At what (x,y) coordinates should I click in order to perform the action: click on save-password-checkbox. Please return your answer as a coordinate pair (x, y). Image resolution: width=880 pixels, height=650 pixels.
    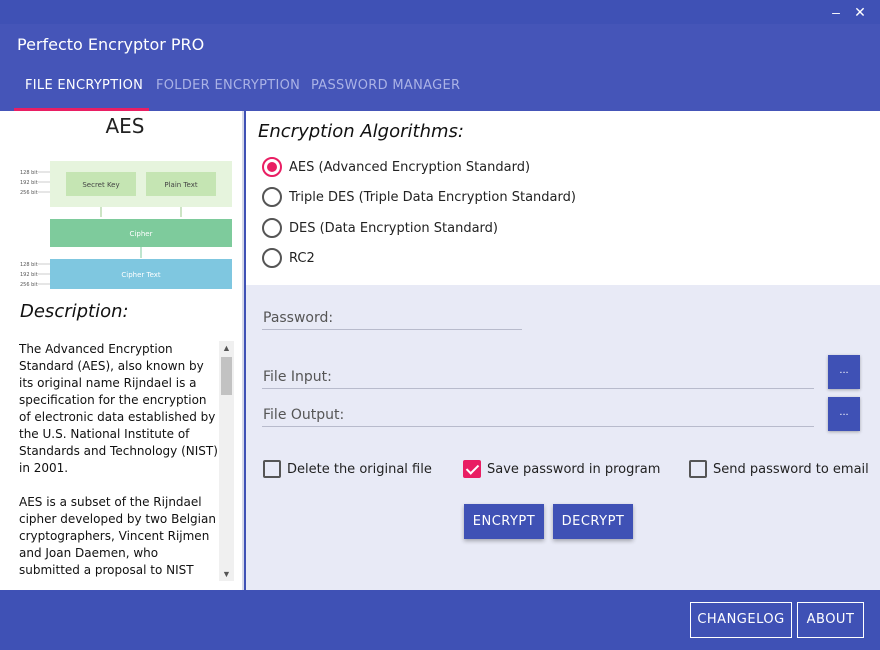
    Looking at the image, I should click on (472, 469).